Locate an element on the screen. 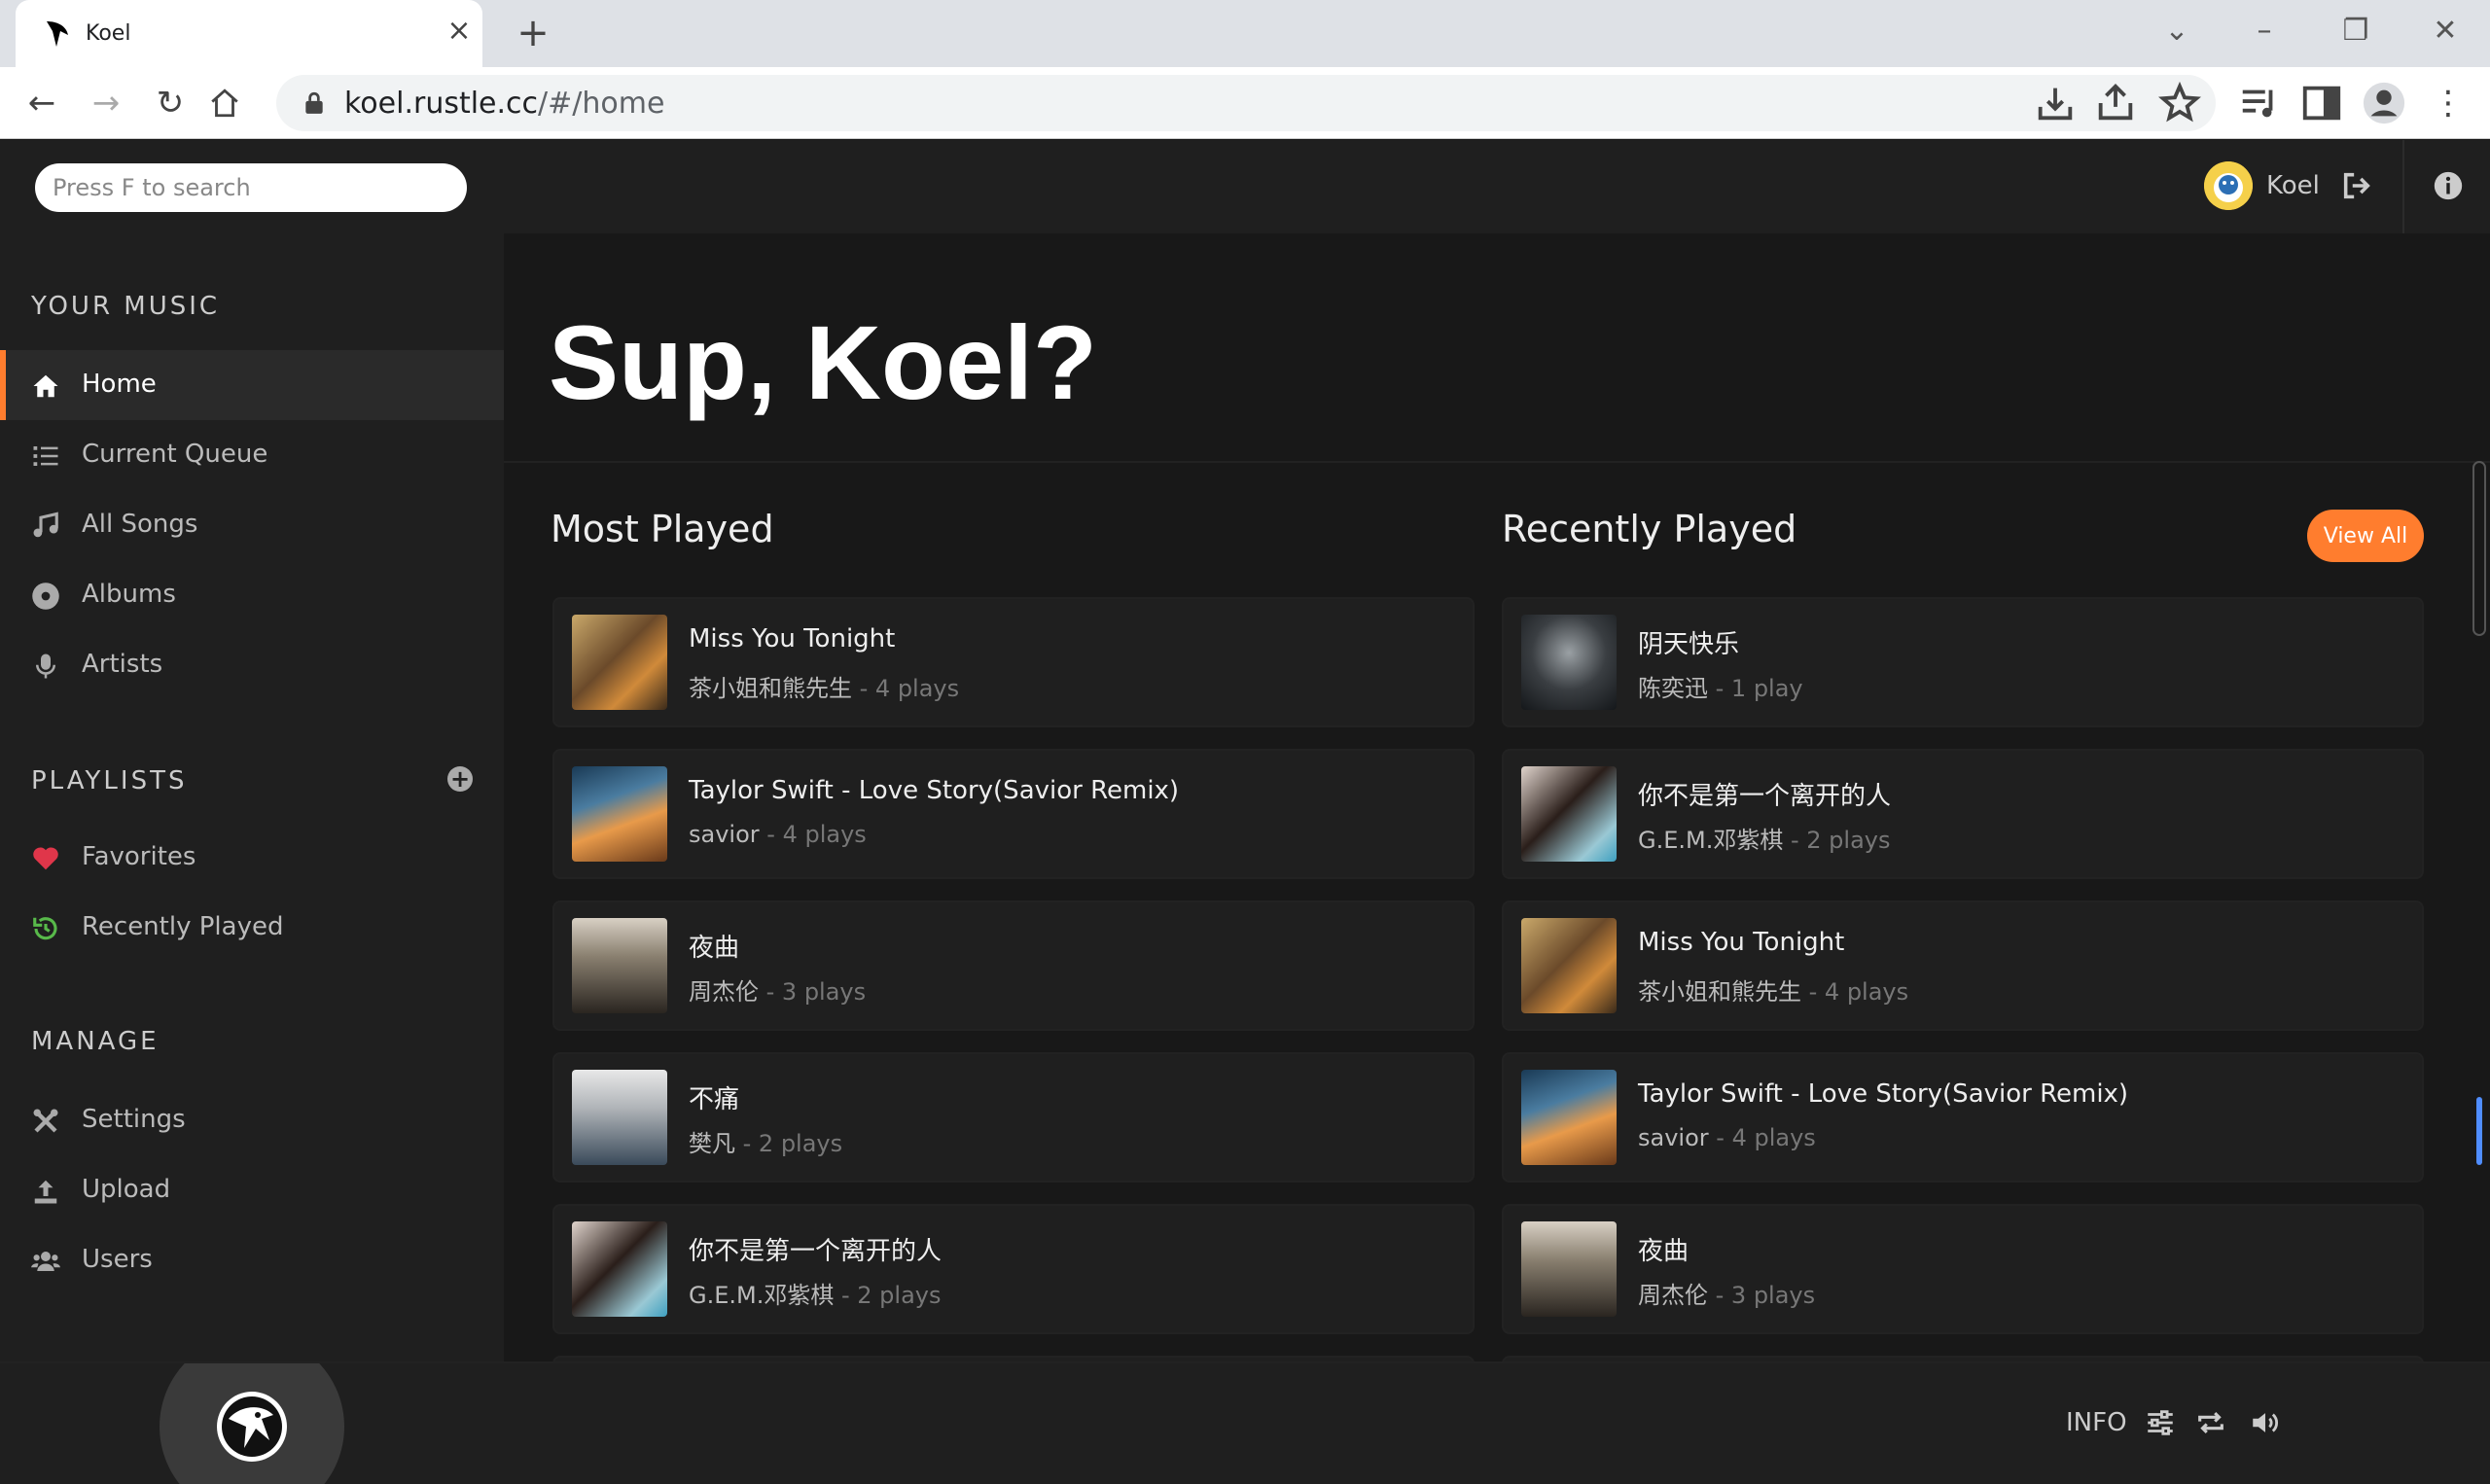  disc-icon is located at coordinates (45, 597).